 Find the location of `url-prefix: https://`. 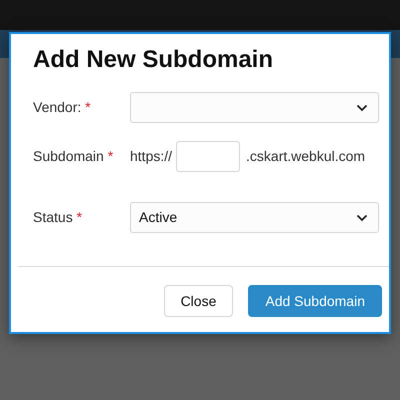

url-prefix: https:// is located at coordinates (151, 156).